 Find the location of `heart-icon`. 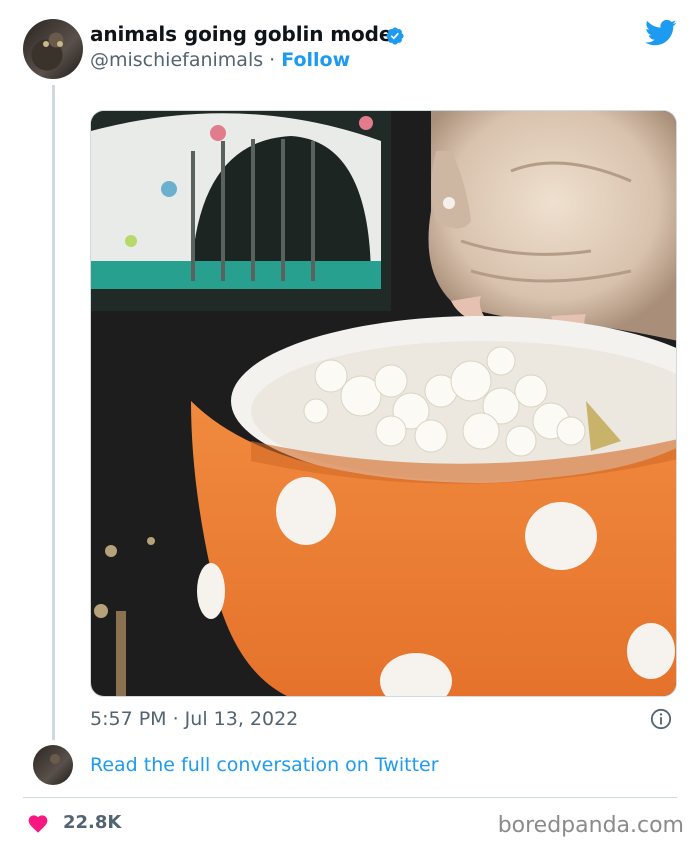

heart-icon is located at coordinates (38, 823).